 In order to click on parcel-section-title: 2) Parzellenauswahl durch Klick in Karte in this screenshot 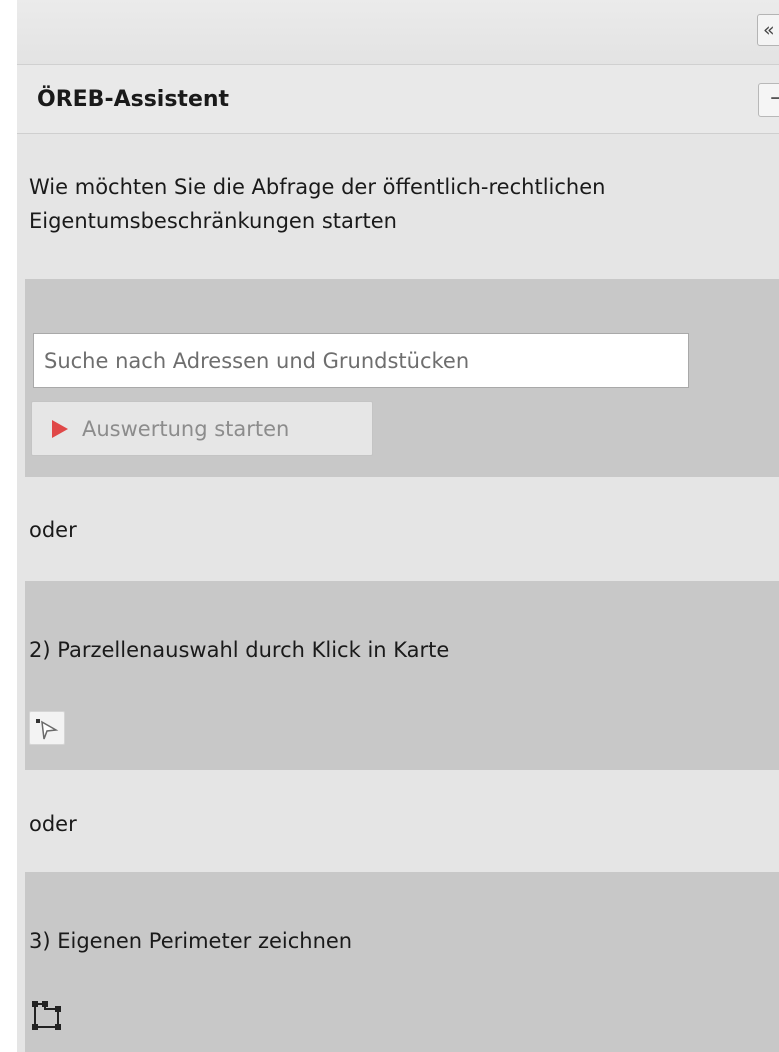, I will do `click(239, 650)`.